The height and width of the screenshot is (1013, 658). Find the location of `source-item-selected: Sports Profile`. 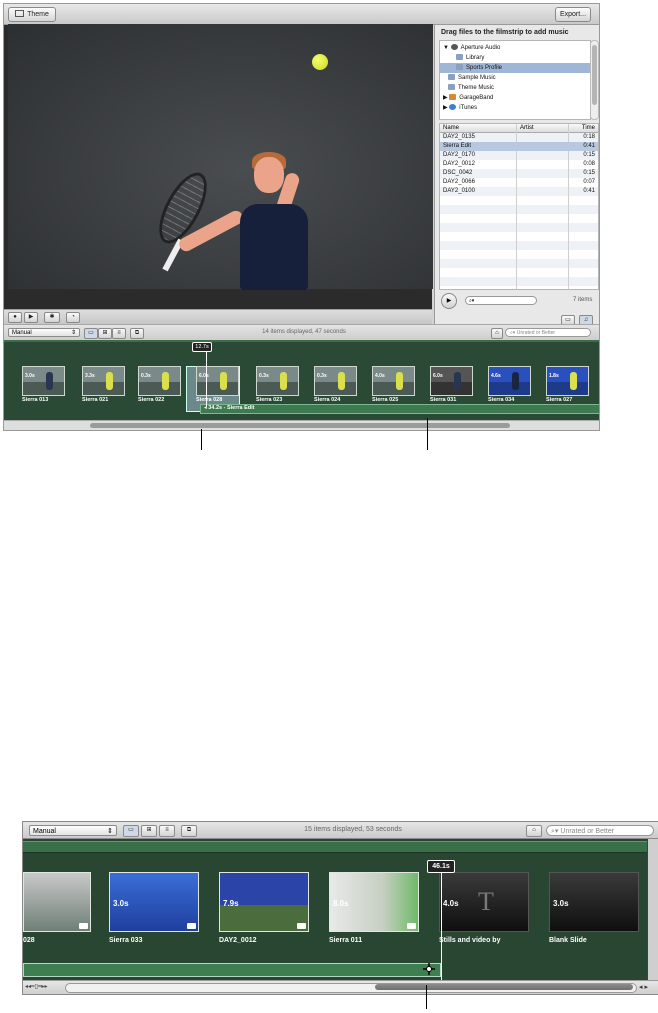

source-item-selected: Sports Profile is located at coordinates (515, 68).